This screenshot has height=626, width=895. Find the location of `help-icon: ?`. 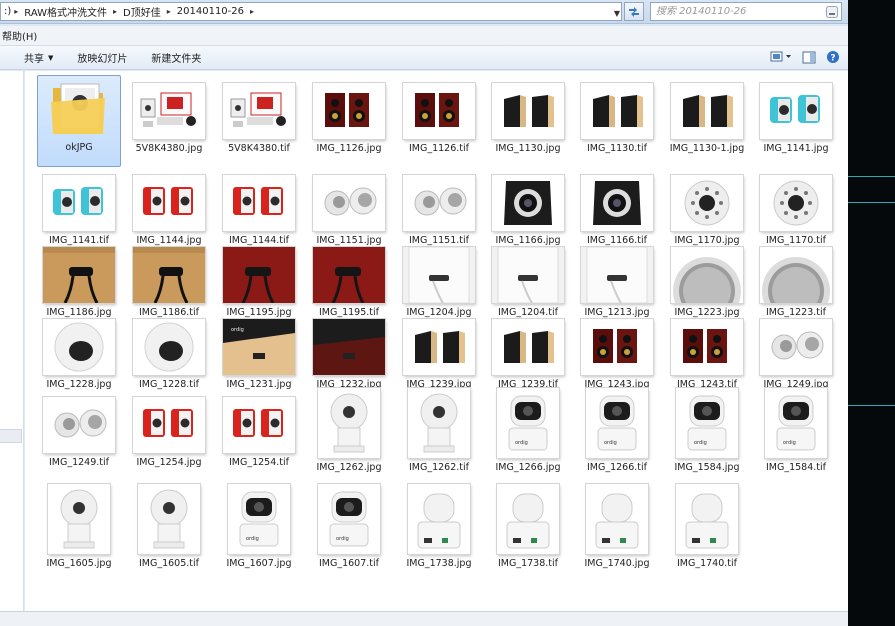

help-icon: ? is located at coordinates (833, 57).